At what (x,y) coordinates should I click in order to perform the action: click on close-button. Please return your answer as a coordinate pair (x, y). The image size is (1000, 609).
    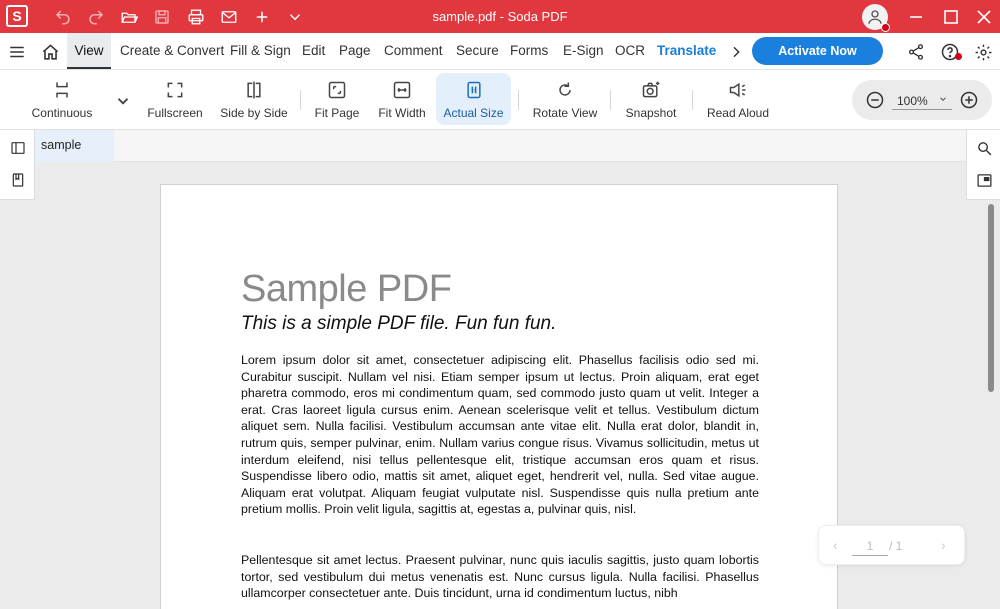
    Looking at the image, I should click on (984, 17).